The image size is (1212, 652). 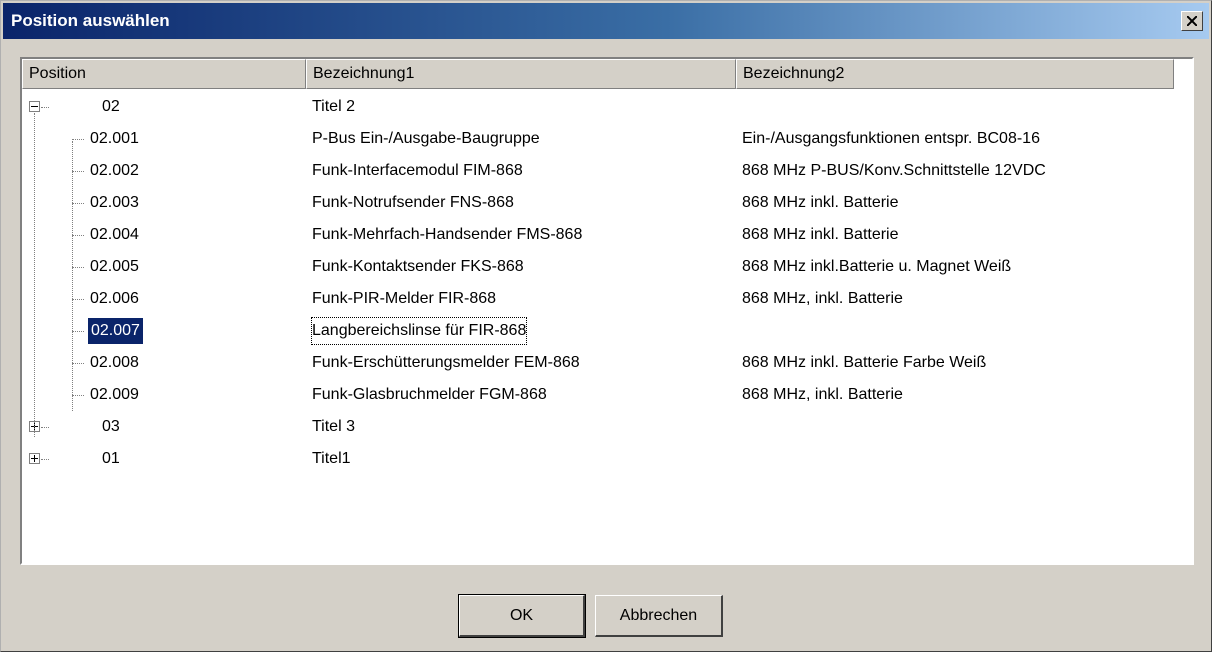 What do you see at coordinates (955, 74) in the screenshot?
I see `column-header-bezeichnung2: Bezeichnung2` at bounding box center [955, 74].